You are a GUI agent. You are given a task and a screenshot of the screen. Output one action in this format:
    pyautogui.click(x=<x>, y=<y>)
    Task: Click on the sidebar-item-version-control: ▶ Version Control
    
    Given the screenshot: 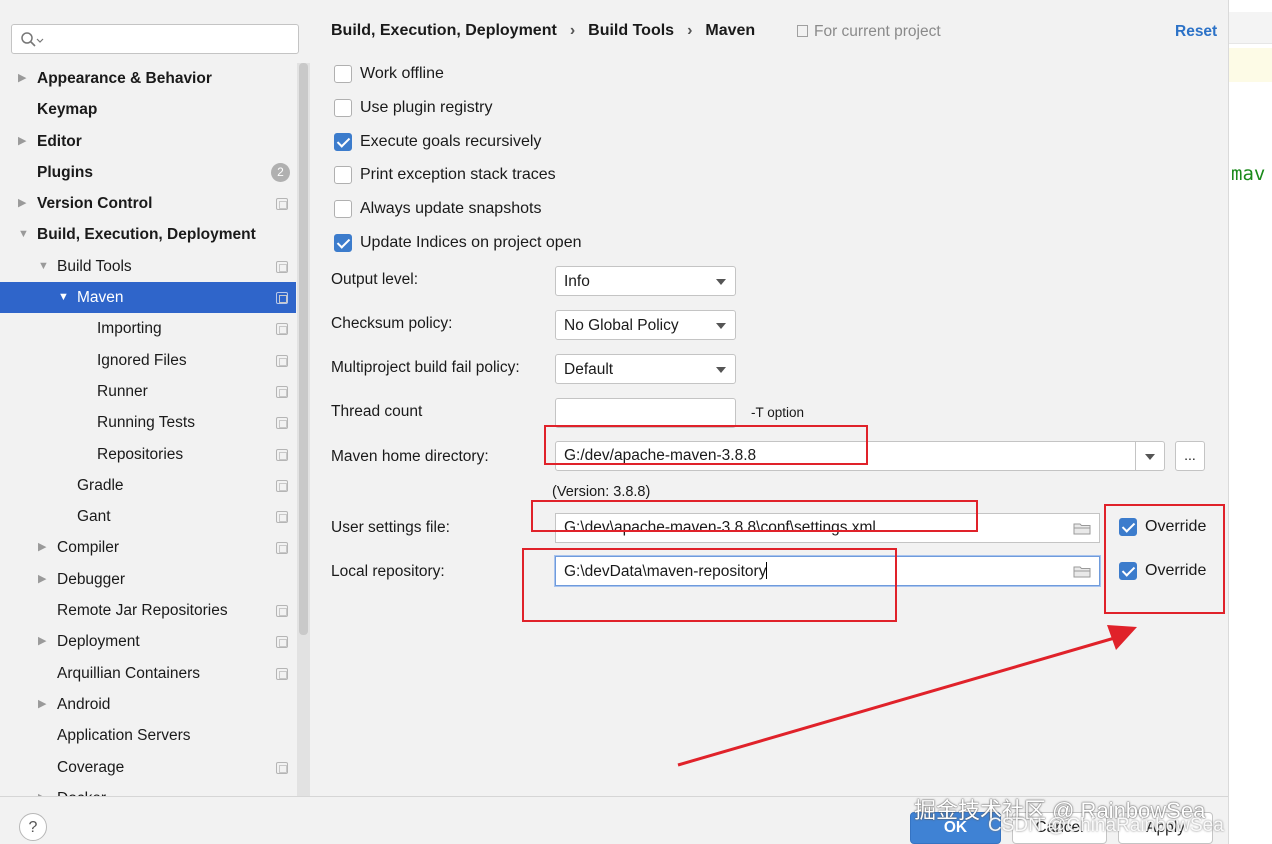 What is the action you would take?
    pyautogui.click(x=148, y=203)
    